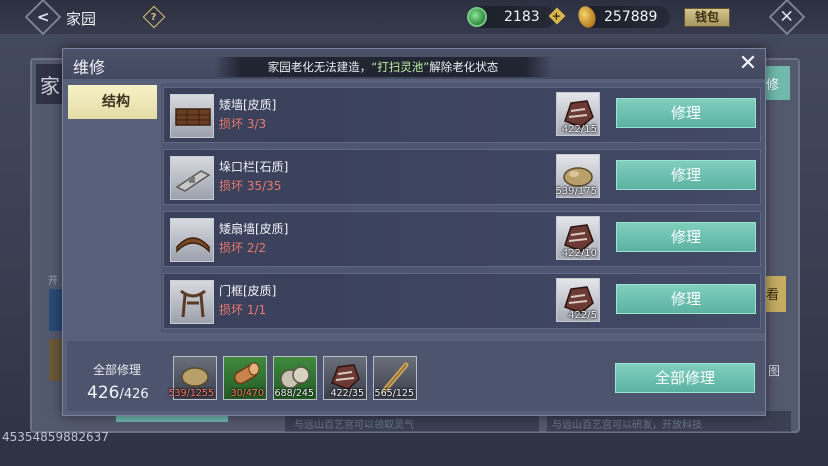 The height and width of the screenshot is (466, 828). What do you see at coordinates (319, 67) in the screenshot?
I see `tooltip-prefix: 家园老化无法建造，` at bounding box center [319, 67].